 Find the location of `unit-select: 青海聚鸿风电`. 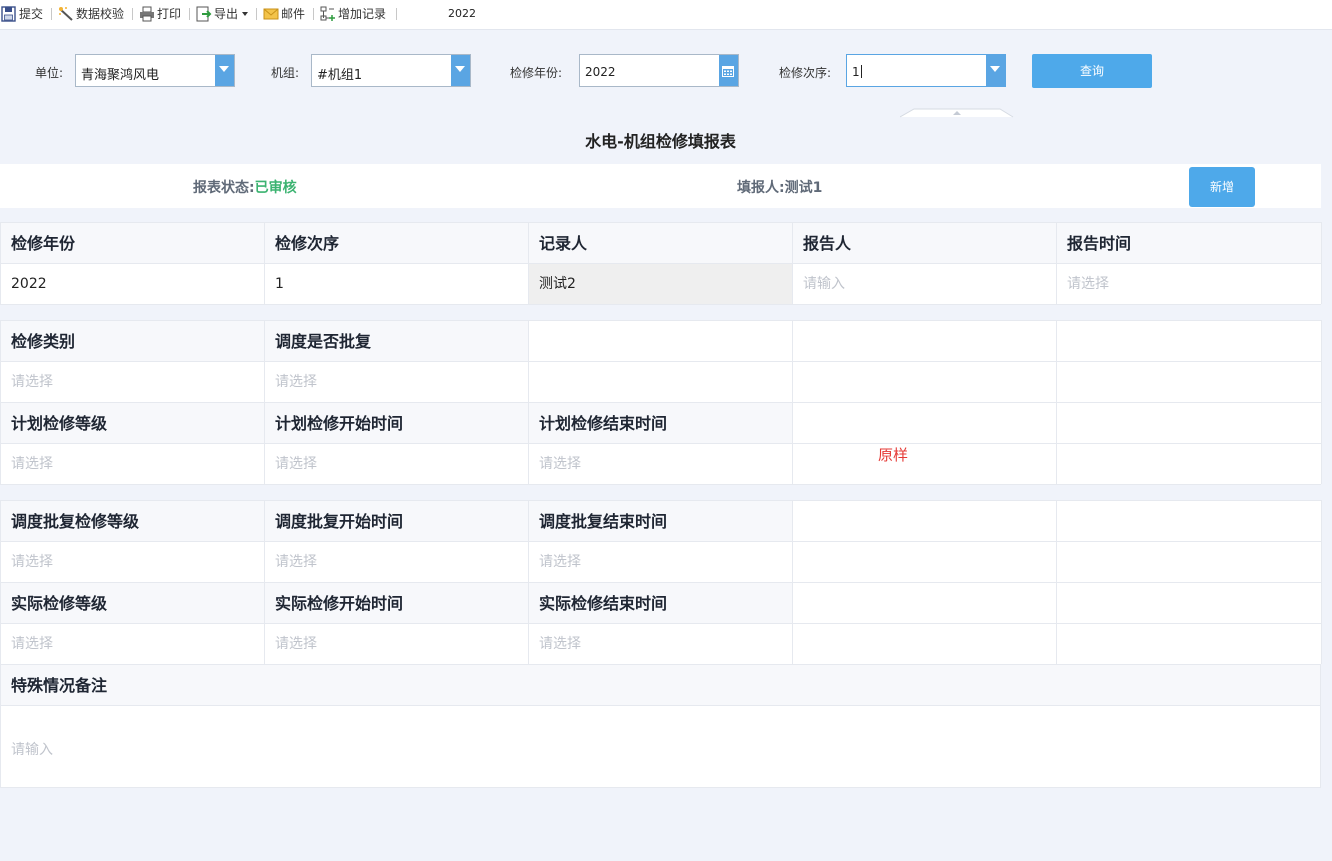

unit-select: 青海聚鸿风电 is located at coordinates (155, 70).